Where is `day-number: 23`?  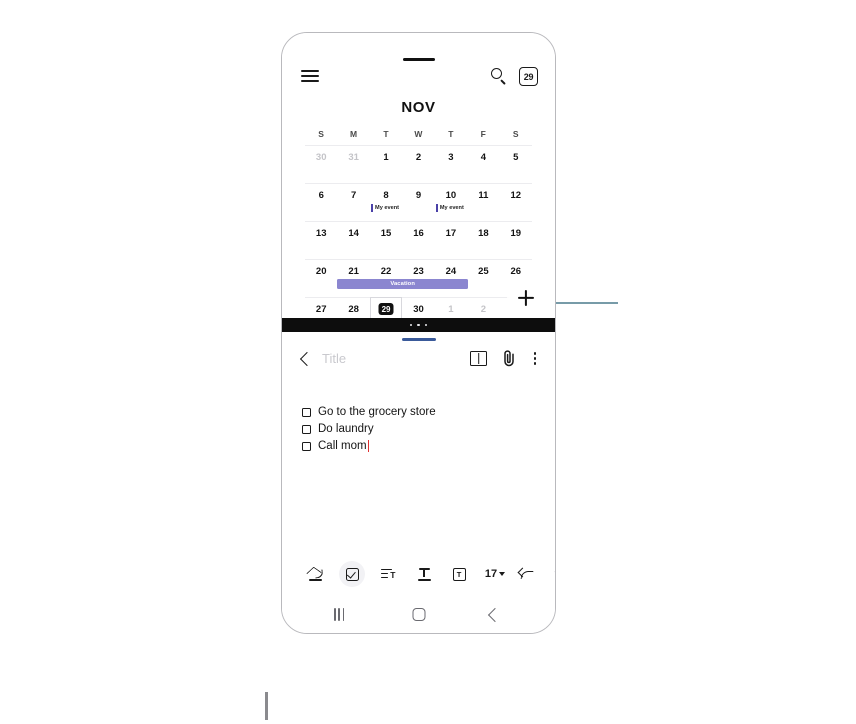 day-number: 23 is located at coordinates (418, 271).